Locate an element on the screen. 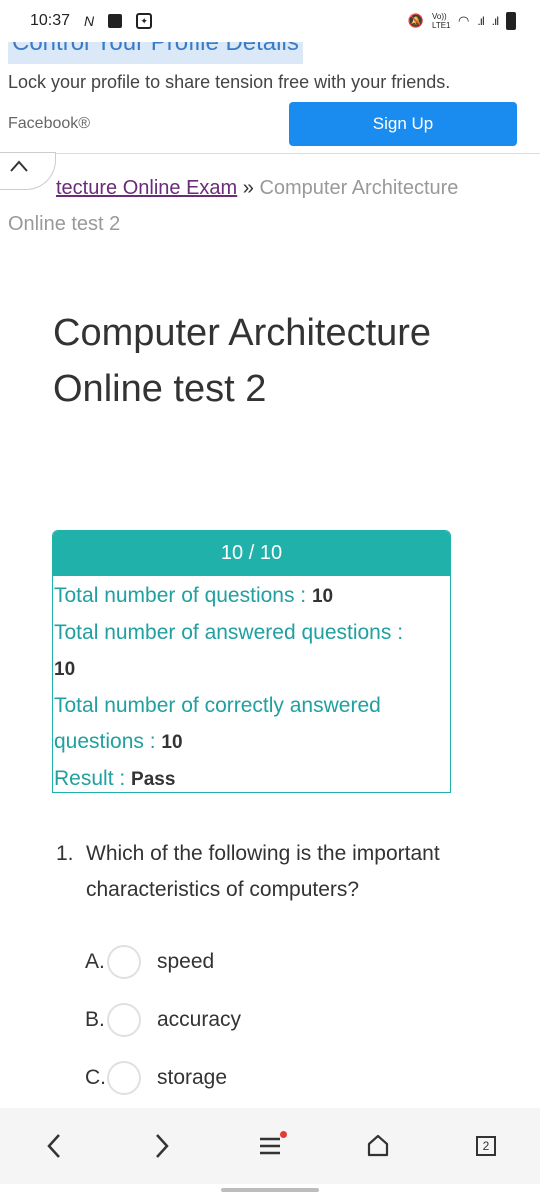  option-b: B. accuracy is located at coordinates (163, 1020).